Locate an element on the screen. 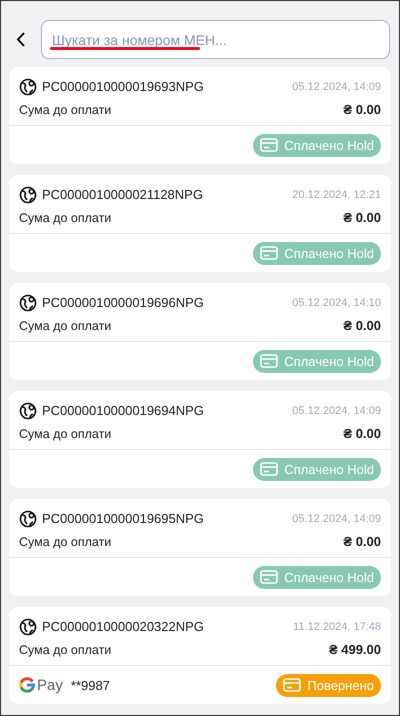 The image size is (400, 716). card-number: **9987 is located at coordinates (90, 685).